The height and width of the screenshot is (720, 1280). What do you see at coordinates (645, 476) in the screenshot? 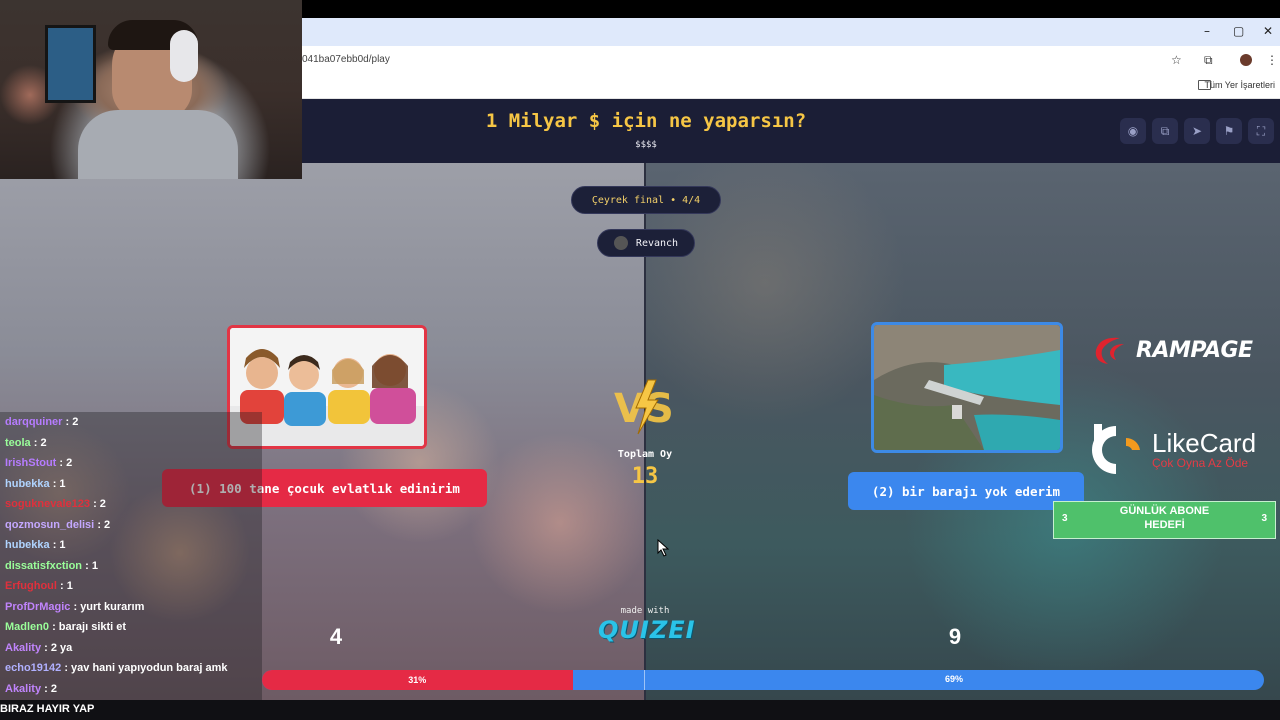
I see `total-votes-count: 13` at bounding box center [645, 476].